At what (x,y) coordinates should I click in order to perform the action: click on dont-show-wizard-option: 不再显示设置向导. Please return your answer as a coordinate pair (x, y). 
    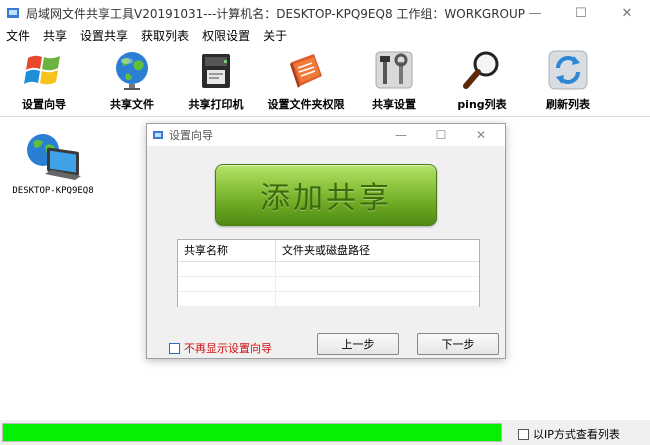
    Looking at the image, I should click on (220, 348).